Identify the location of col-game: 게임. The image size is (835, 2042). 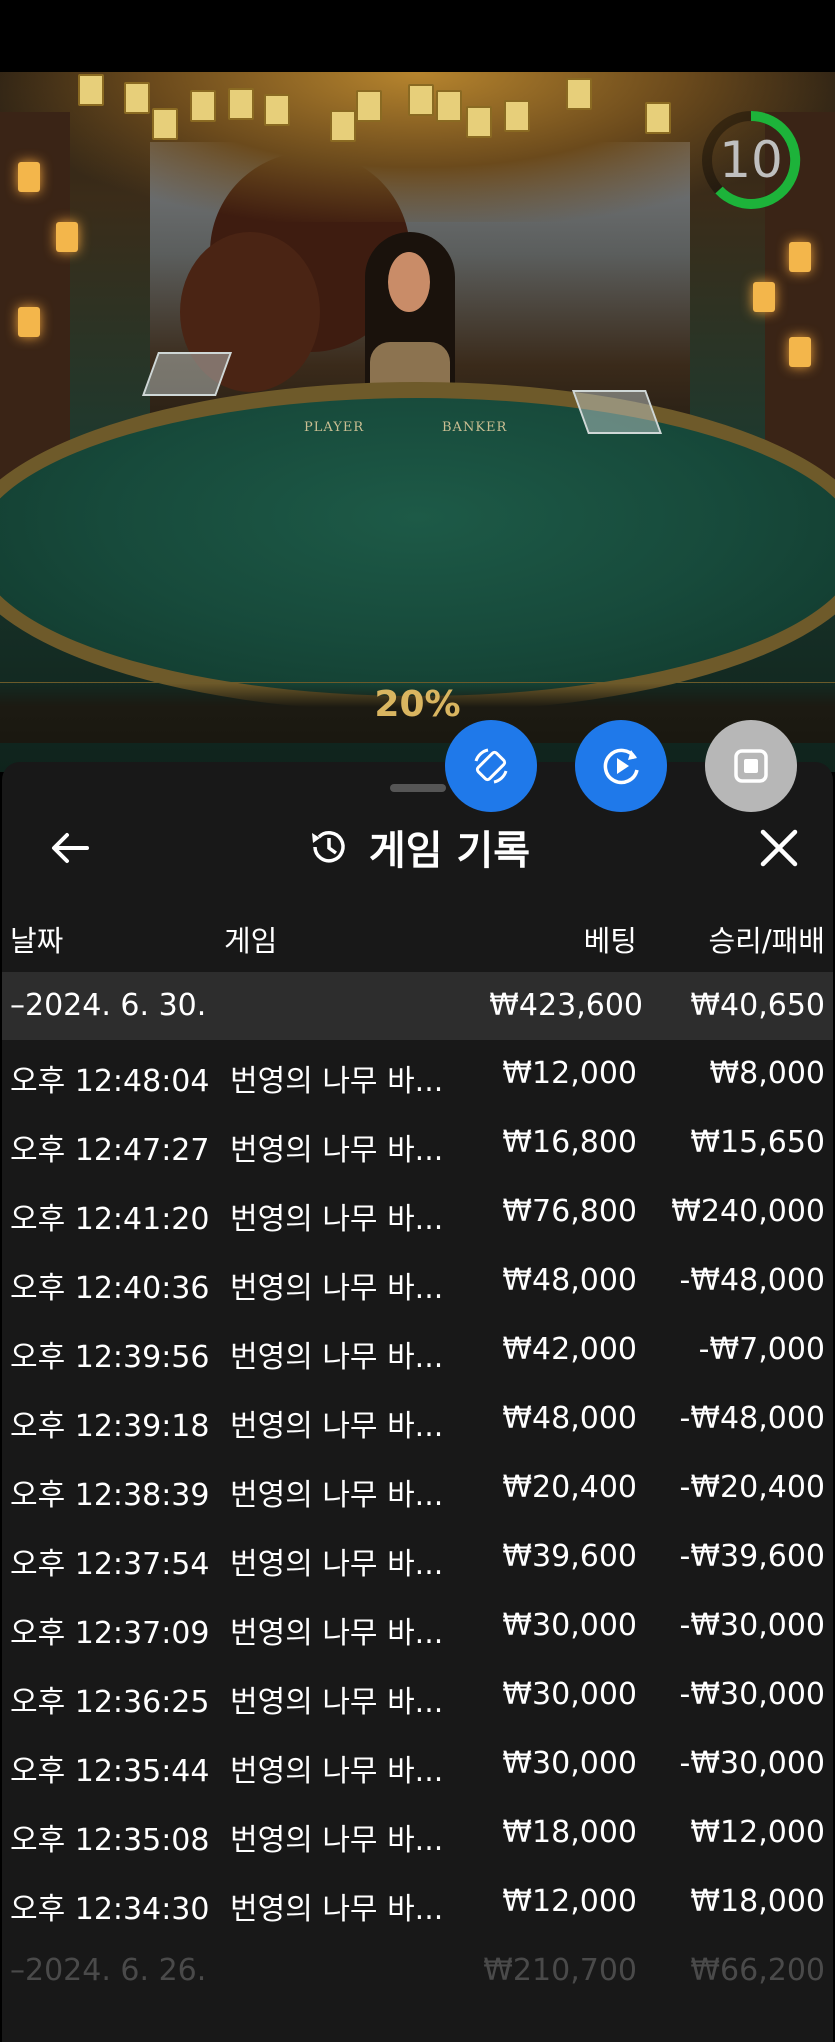
(251, 941).